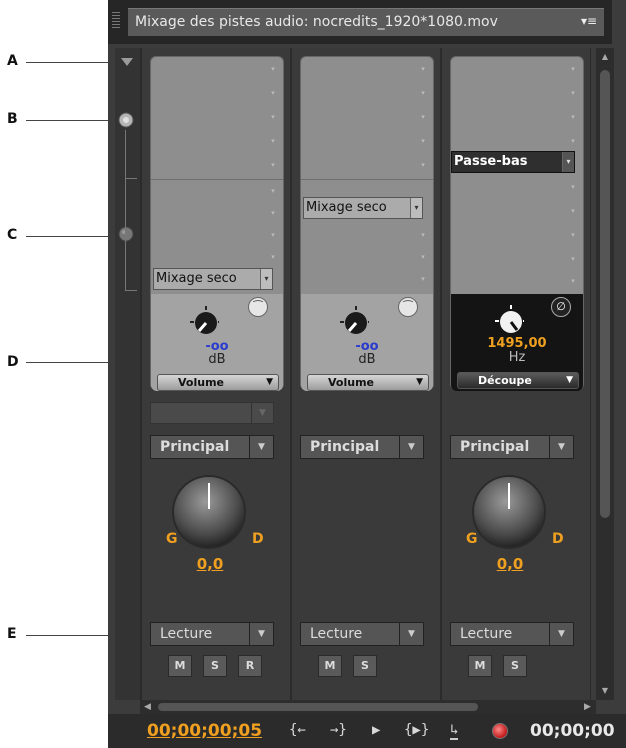 The image size is (626, 748). I want to click on effect-assignment-dropdown: Passe-bas ▾, so click(513, 162).